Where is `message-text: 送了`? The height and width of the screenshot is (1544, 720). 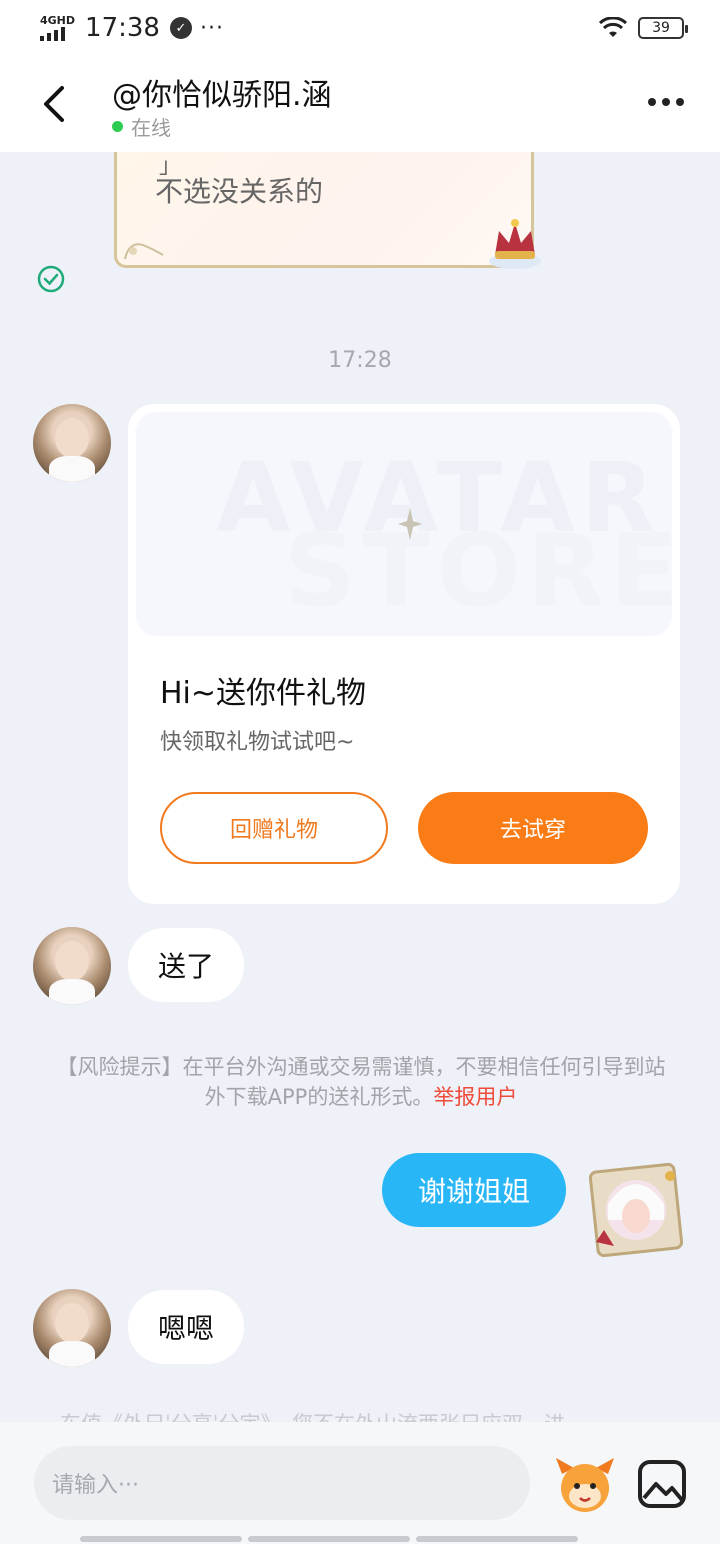 message-text: 送了 is located at coordinates (186, 966).